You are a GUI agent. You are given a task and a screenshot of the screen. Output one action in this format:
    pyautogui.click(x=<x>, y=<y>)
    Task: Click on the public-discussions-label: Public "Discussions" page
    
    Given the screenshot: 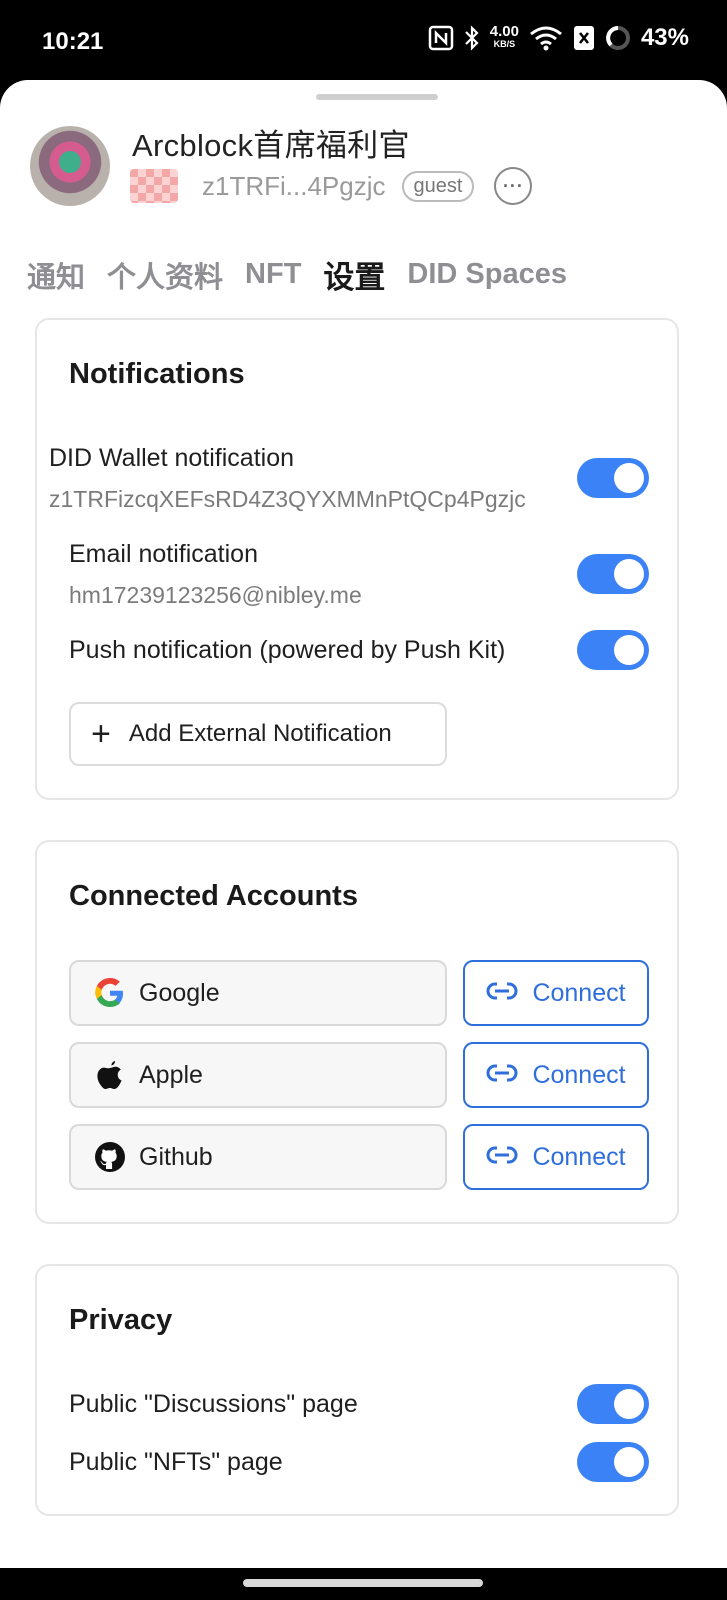 What is the action you would take?
    pyautogui.click(x=213, y=1404)
    